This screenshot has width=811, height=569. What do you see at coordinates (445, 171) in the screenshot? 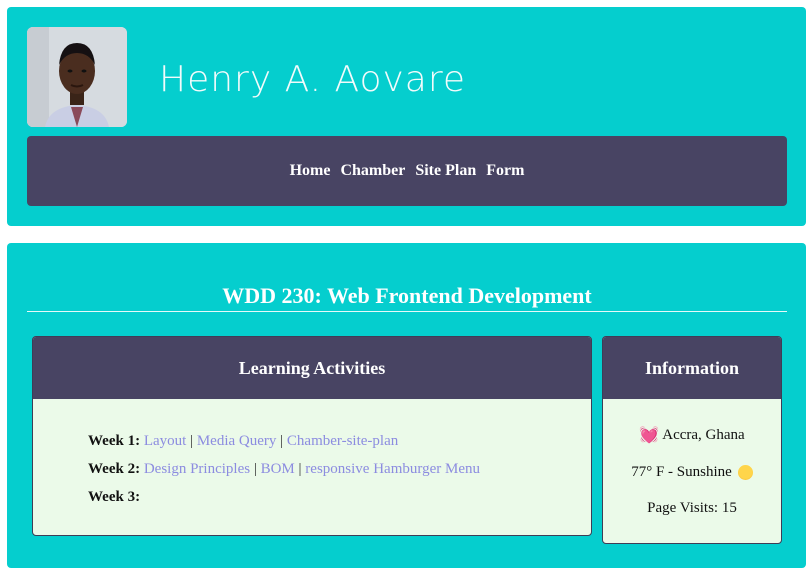
I see `nav-site-plan-link: Site Plan` at bounding box center [445, 171].